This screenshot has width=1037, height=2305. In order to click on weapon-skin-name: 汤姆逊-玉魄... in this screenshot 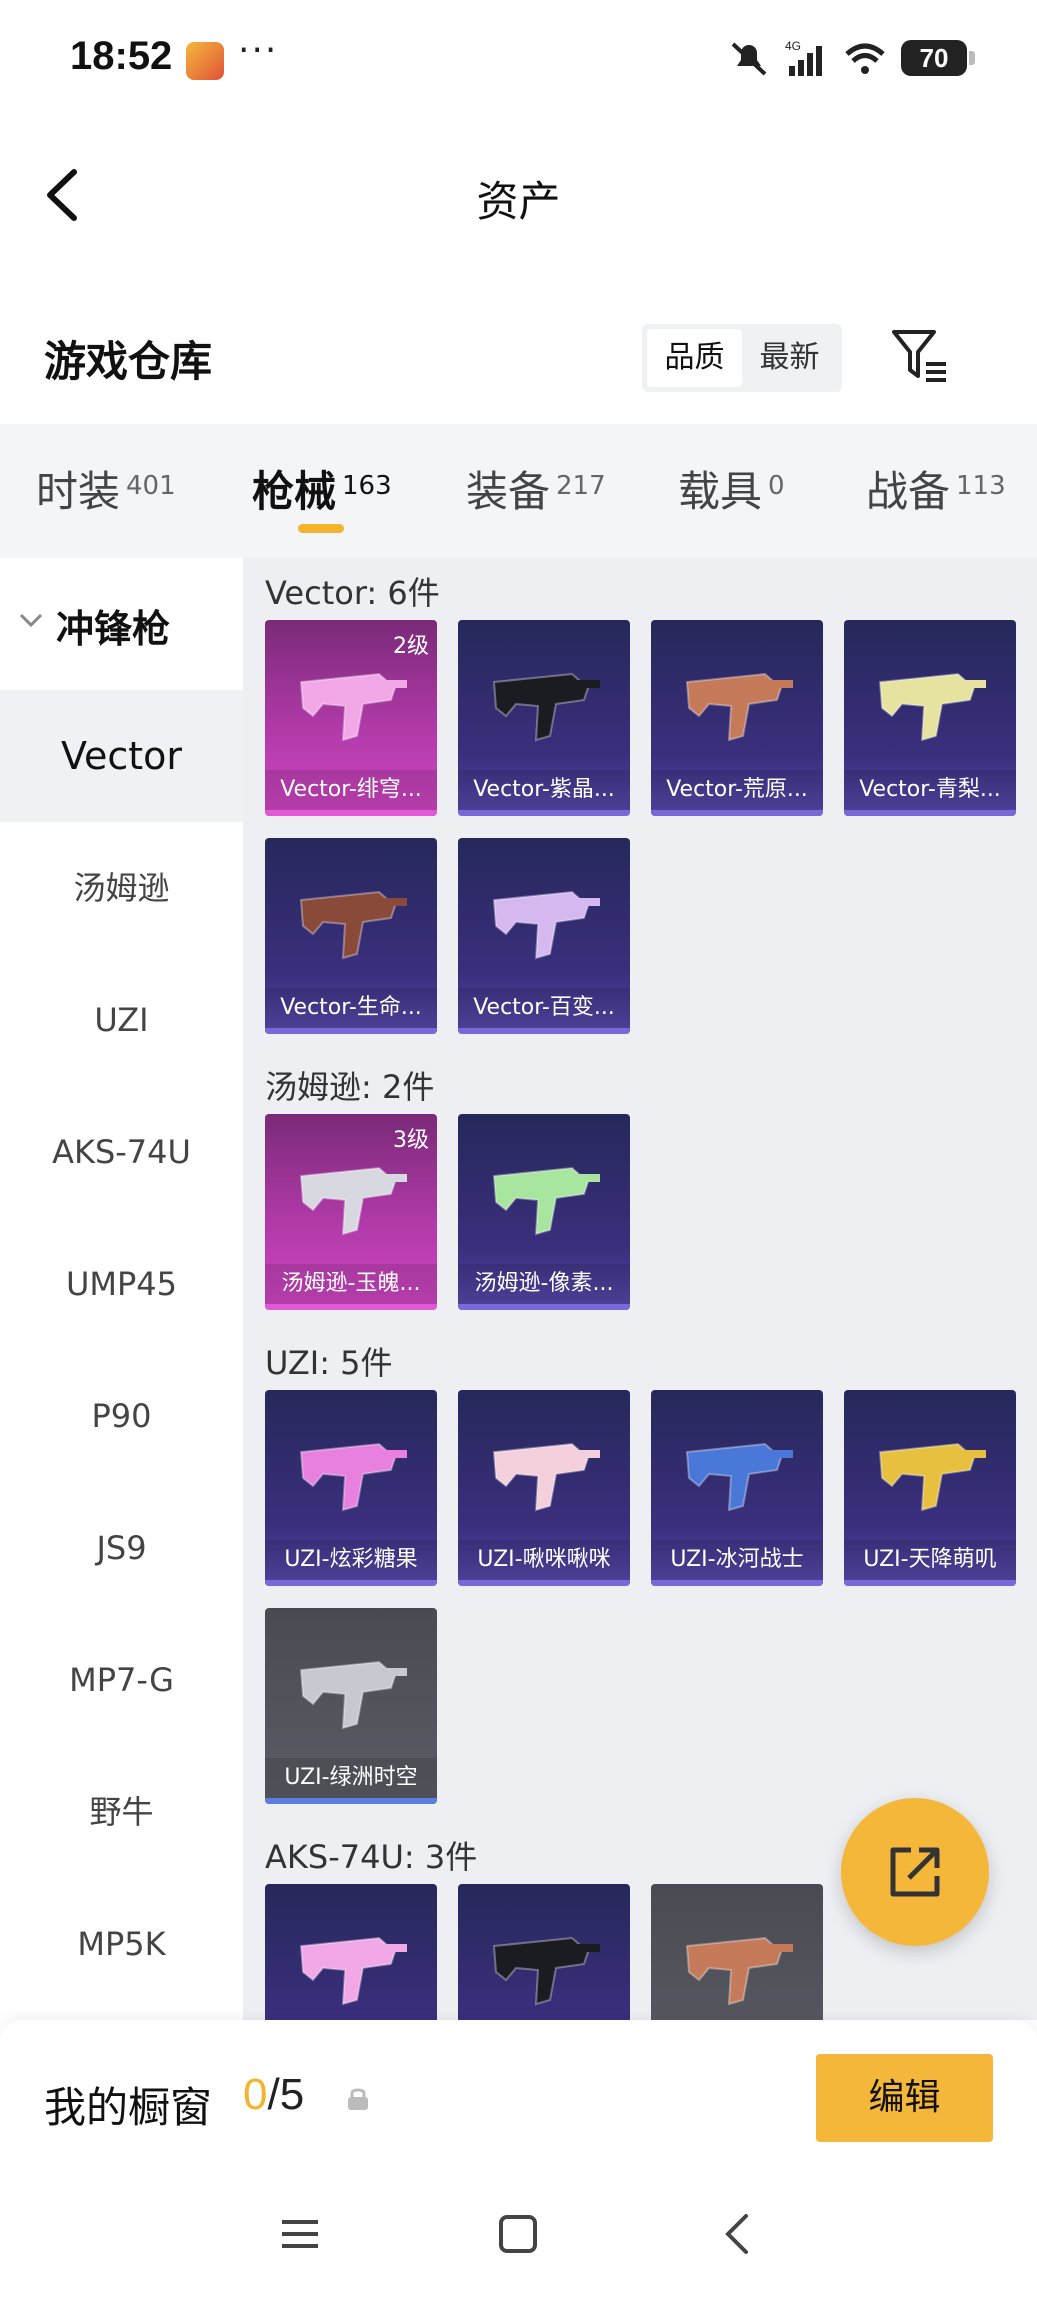, I will do `click(351, 1284)`.